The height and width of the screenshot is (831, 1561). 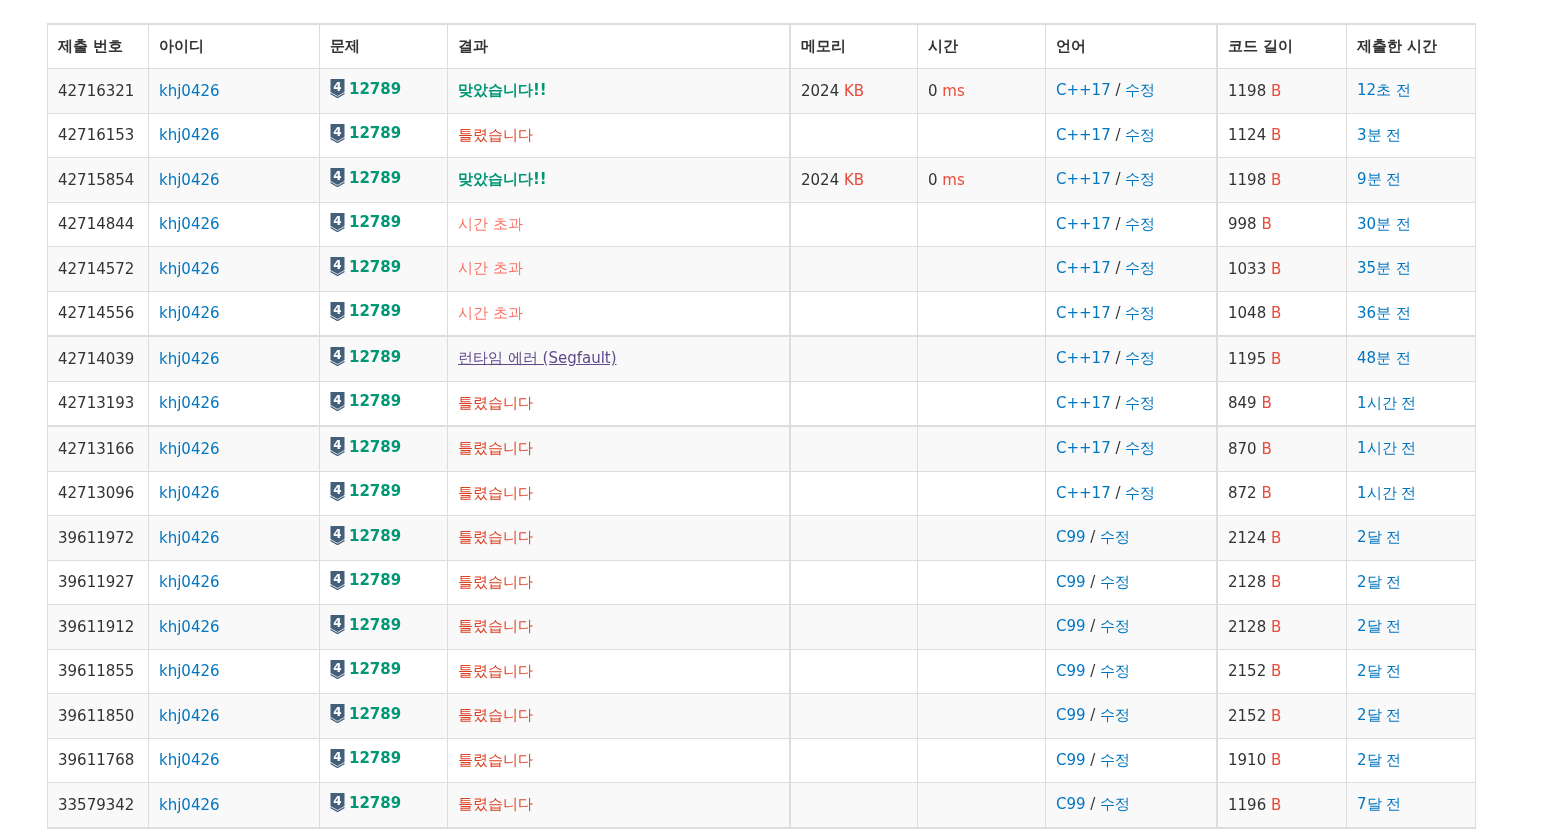 What do you see at coordinates (1242, 448) in the screenshot?
I see `code-length: 870` at bounding box center [1242, 448].